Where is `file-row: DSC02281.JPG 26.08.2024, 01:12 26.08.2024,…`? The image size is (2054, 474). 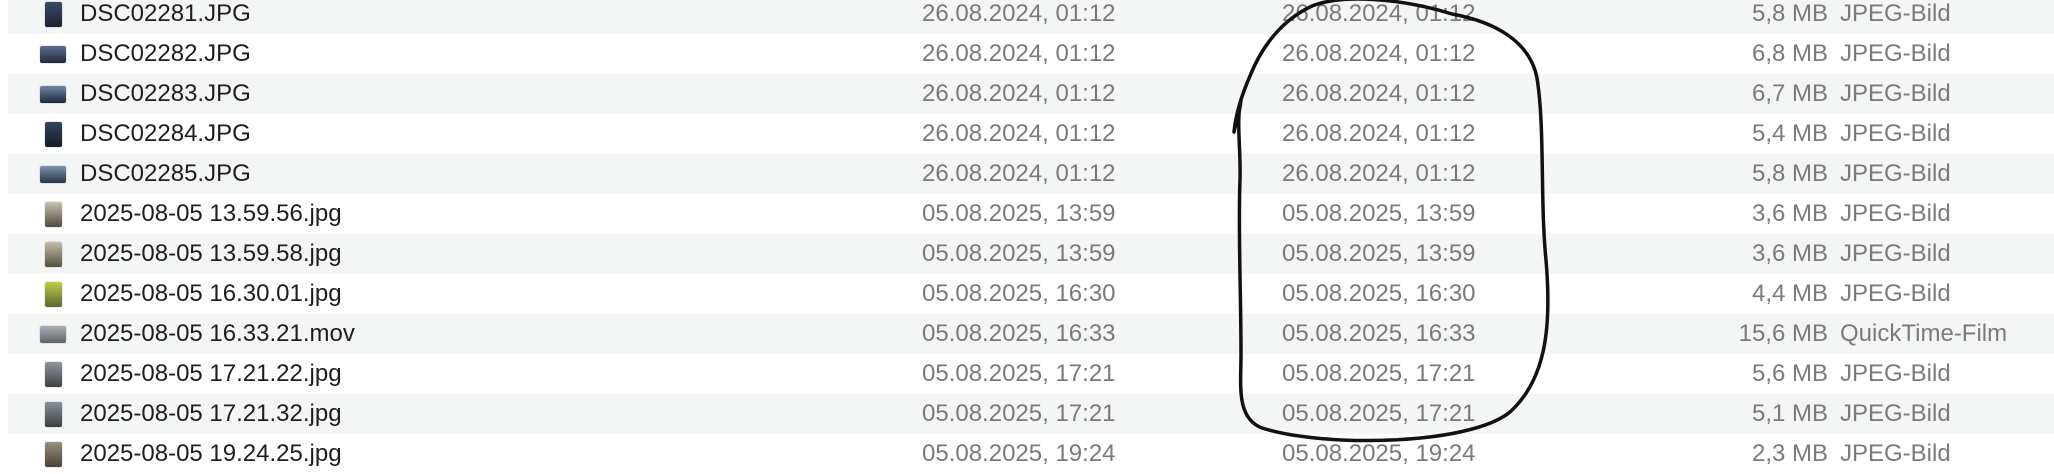
file-row: DSC02281.JPG 26.08.2024, 01:12 26.08.2024,… is located at coordinates (1031, 17).